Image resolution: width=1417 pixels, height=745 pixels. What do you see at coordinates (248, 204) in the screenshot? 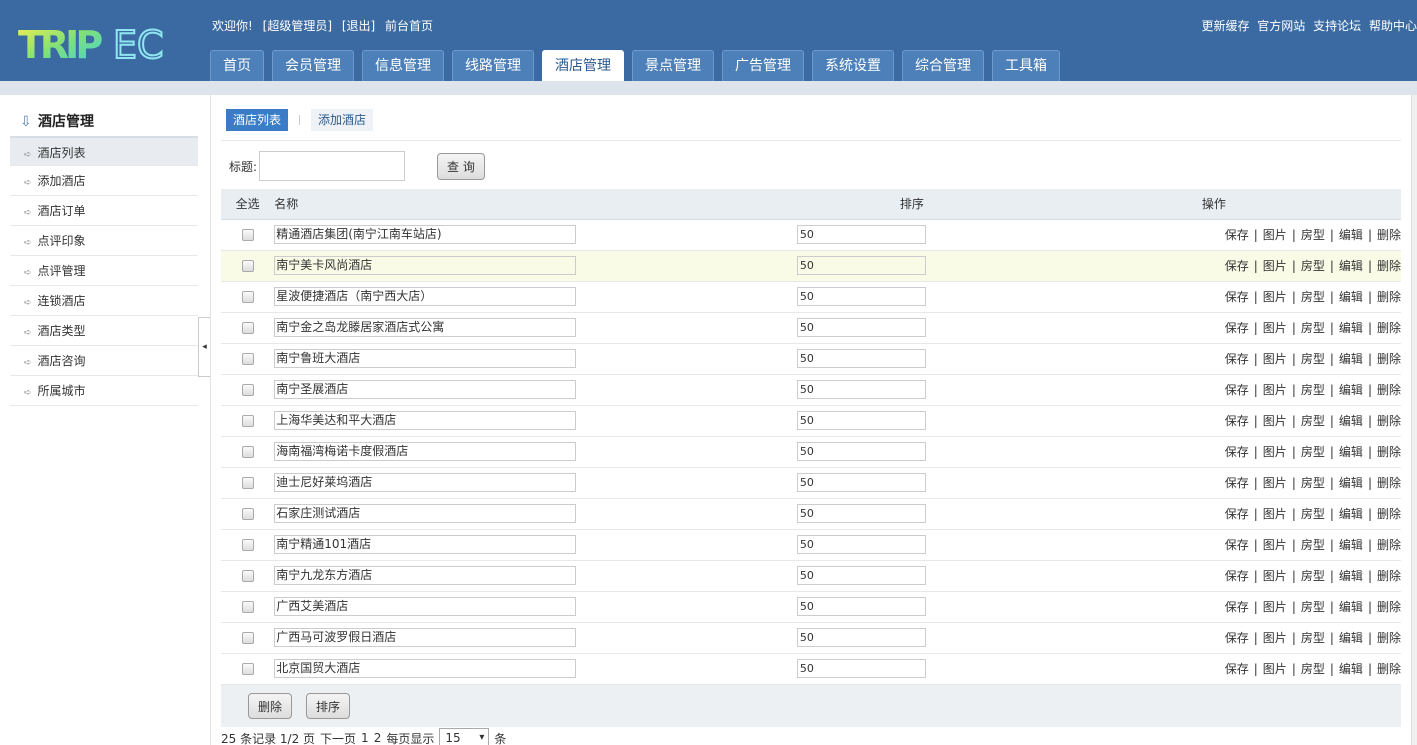
I see `select-all-header: 全选` at bounding box center [248, 204].